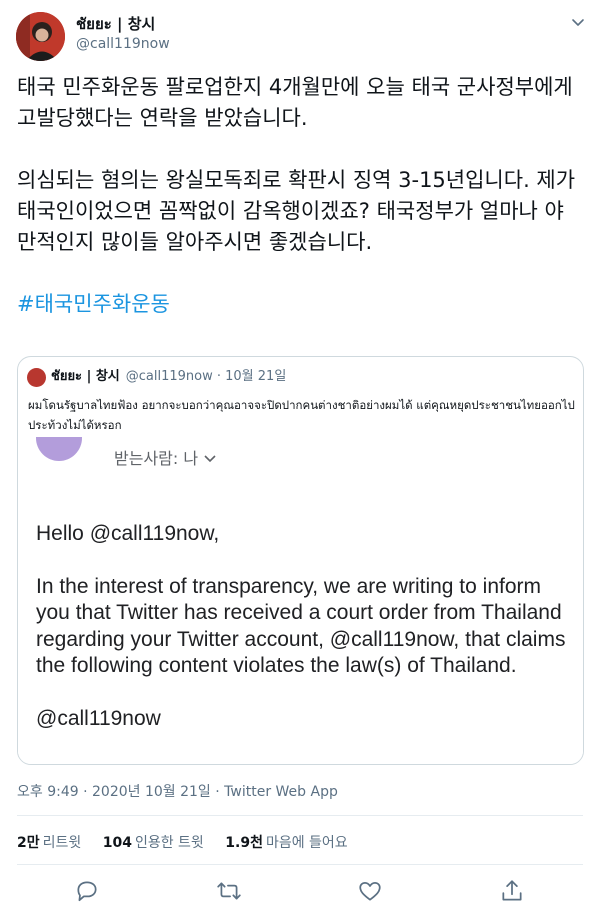  Describe the element at coordinates (206, 376) in the screenshot. I see `quoted-meta: @call119now · 10월 21일` at that location.